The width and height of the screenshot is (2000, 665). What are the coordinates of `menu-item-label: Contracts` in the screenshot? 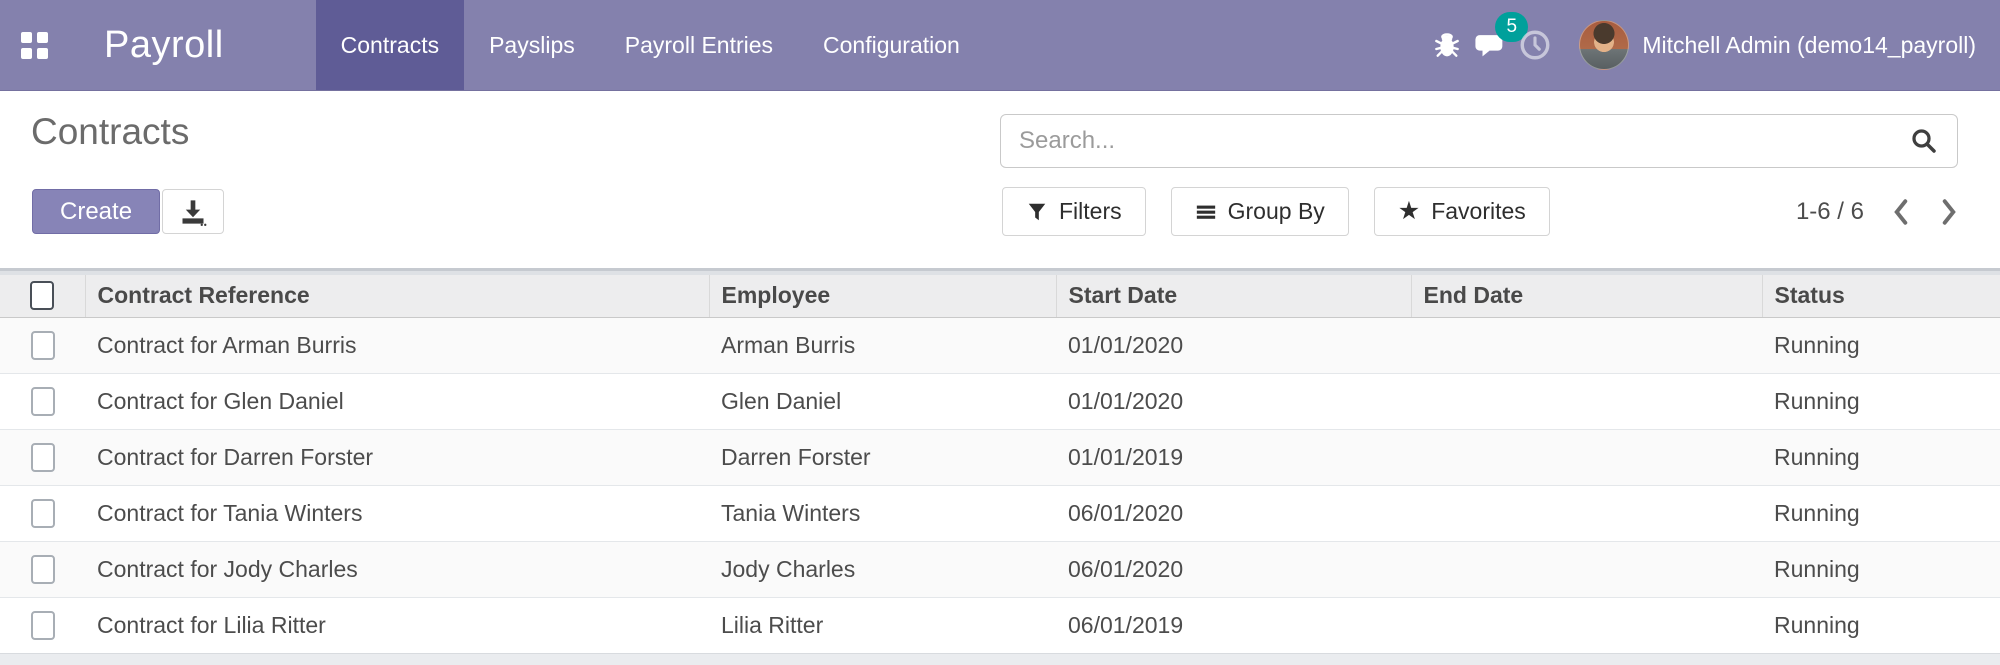 It's located at (390, 44).